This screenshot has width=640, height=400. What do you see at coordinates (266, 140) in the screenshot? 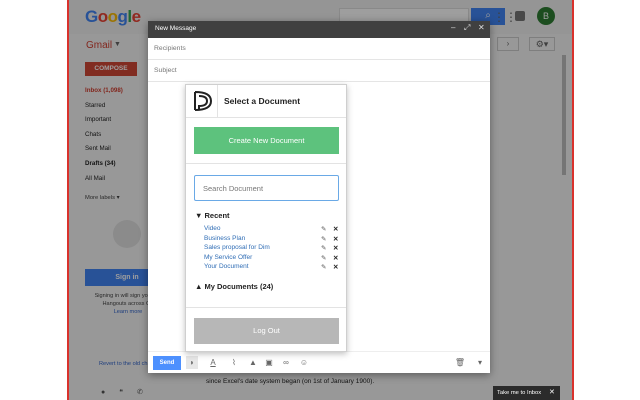
I see `create-new-document-button: Create New Document` at bounding box center [266, 140].